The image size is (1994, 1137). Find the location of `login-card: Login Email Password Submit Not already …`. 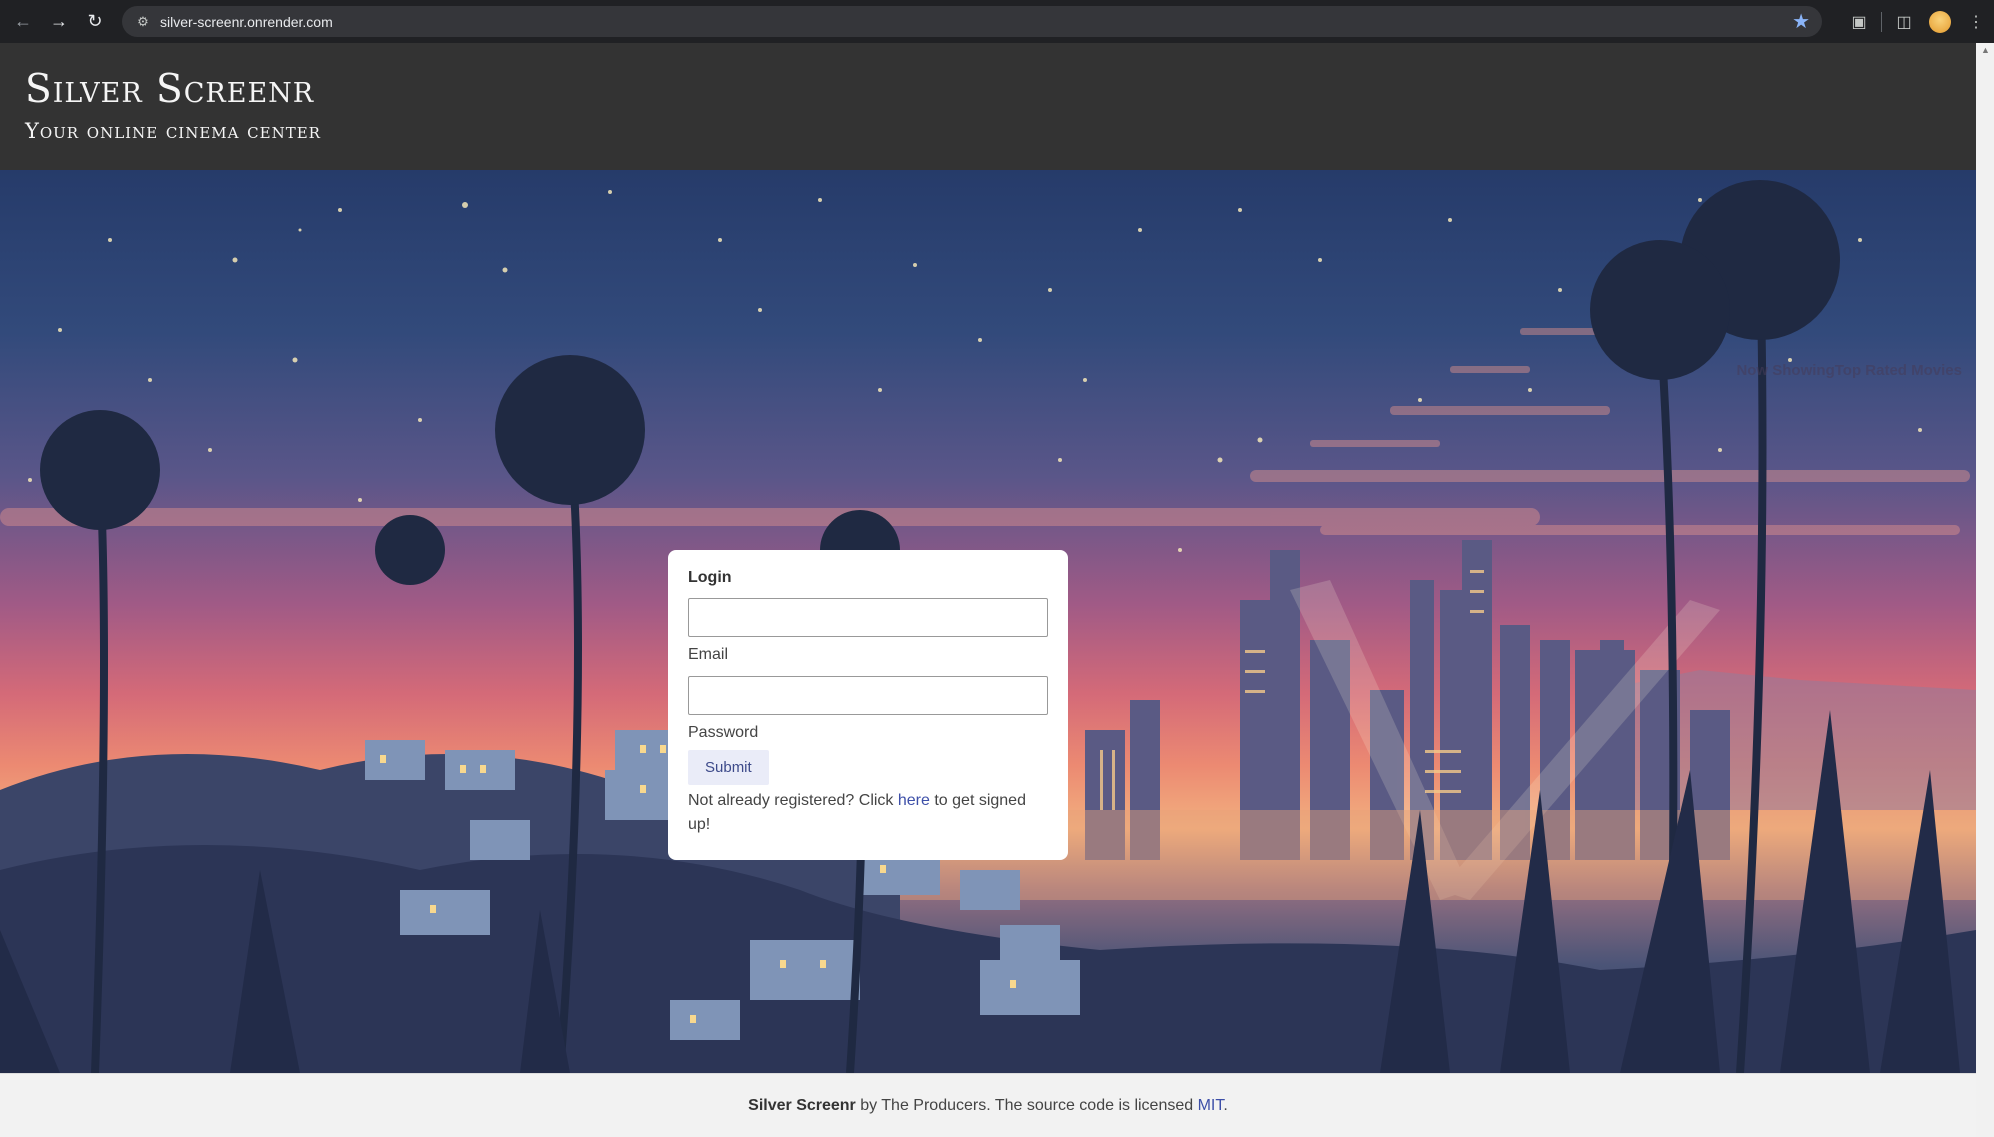

login-card: Login Email Password Submit Not already … is located at coordinates (868, 705).